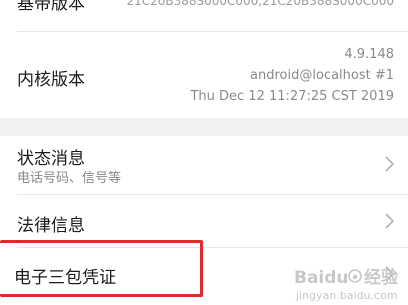  What do you see at coordinates (204, 127) in the screenshot?
I see `section-gap` at bounding box center [204, 127].